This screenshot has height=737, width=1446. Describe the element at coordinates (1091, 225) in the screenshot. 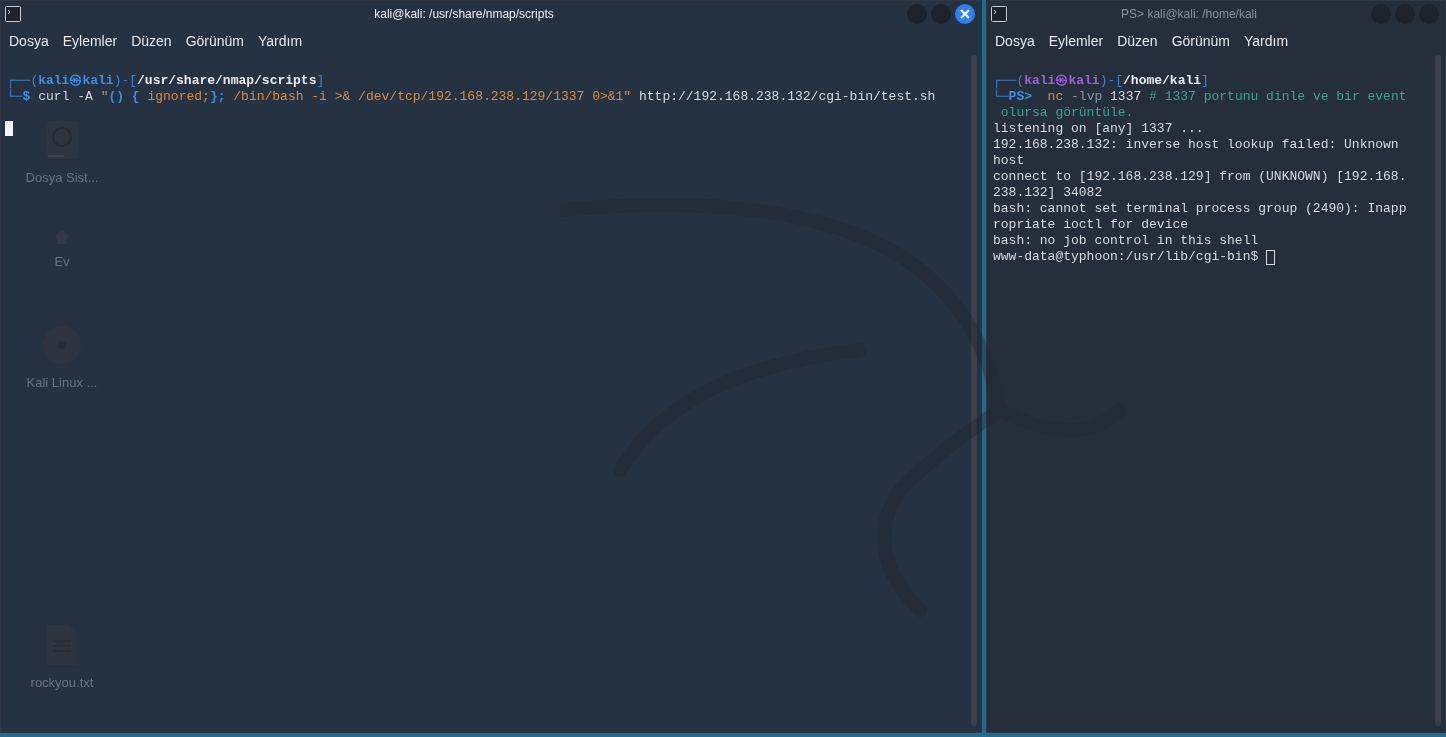

I see `terminal-line: ropriate ioctl for device` at that location.